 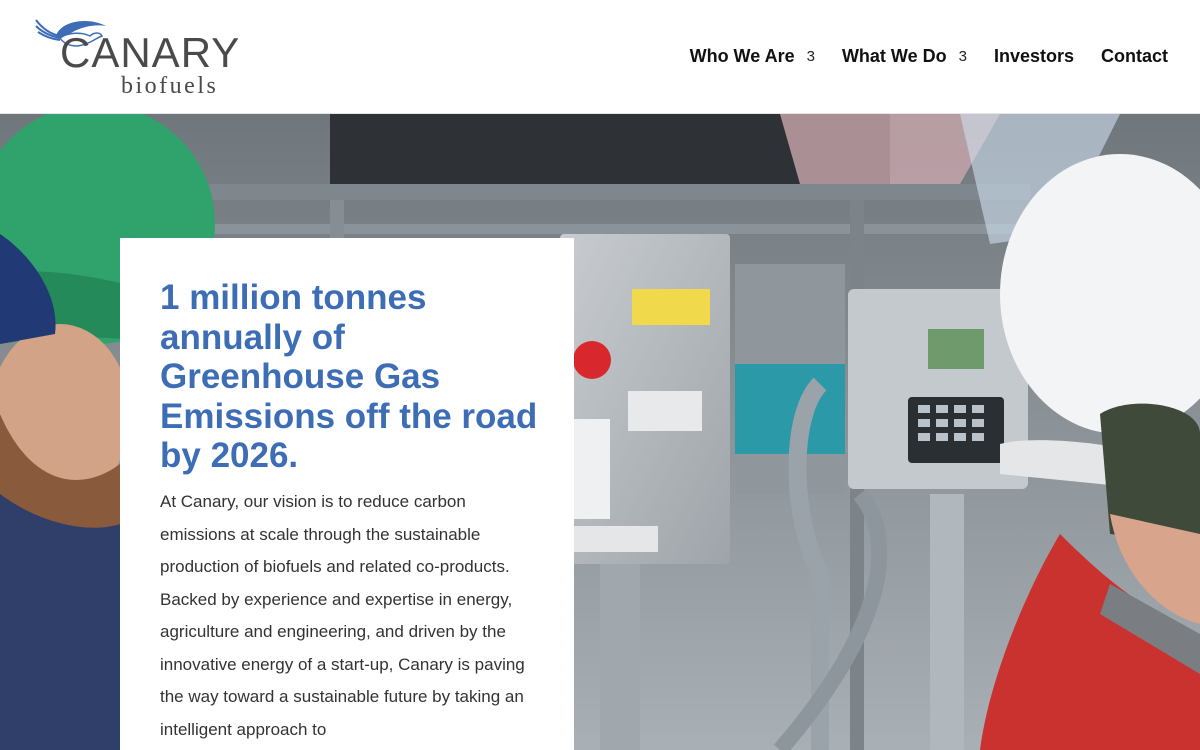 What do you see at coordinates (742, 56) in the screenshot?
I see `nav-item-label: Who We Are` at bounding box center [742, 56].